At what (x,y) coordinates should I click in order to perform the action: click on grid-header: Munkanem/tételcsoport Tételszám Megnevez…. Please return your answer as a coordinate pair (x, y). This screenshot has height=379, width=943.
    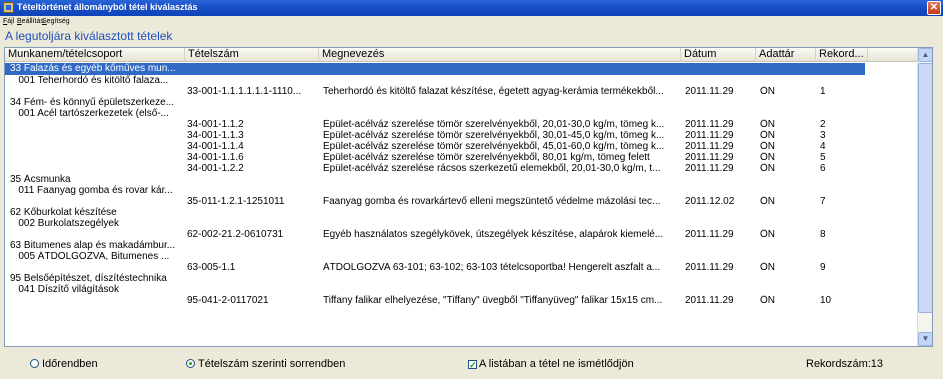
    Looking at the image, I should click on (461, 55).